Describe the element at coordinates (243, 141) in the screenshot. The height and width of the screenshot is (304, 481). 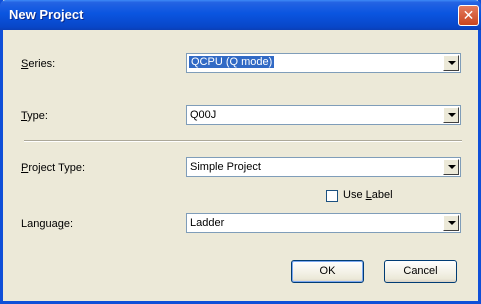
I see `separator` at that location.